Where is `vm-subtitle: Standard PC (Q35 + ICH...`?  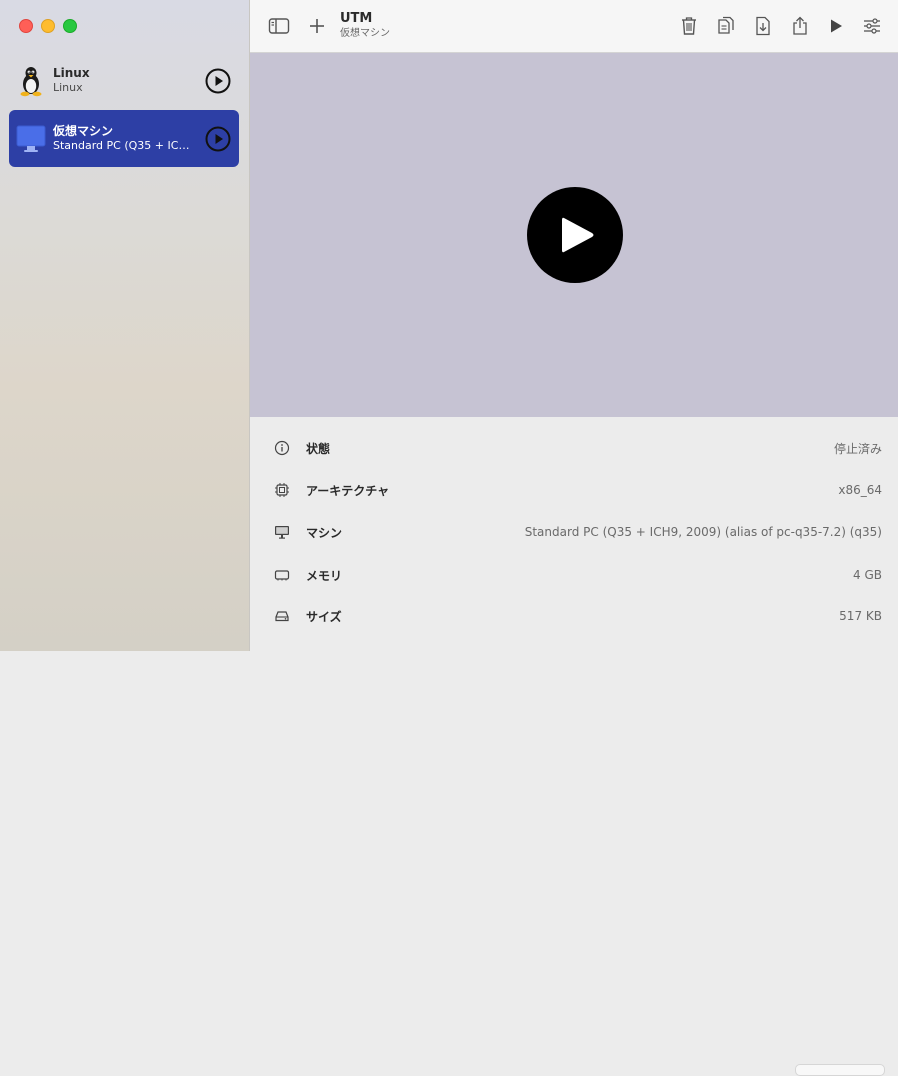
vm-subtitle: Standard PC (Q35 + ICH... is located at coordinates (123, 145).